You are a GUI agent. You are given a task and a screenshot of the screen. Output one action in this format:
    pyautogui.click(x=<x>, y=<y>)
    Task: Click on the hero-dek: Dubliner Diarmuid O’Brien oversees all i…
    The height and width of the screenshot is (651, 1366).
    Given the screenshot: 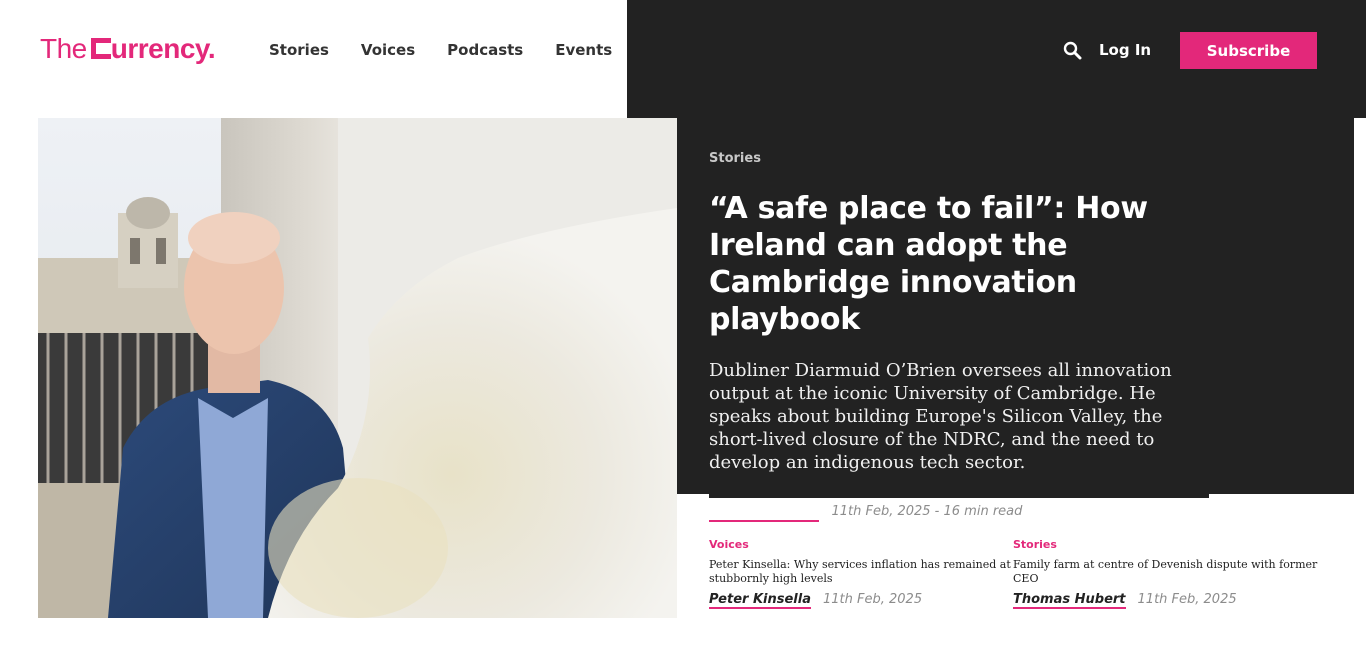 What is the action you would take?
    pyautogui.click(x=940, y=416)
    